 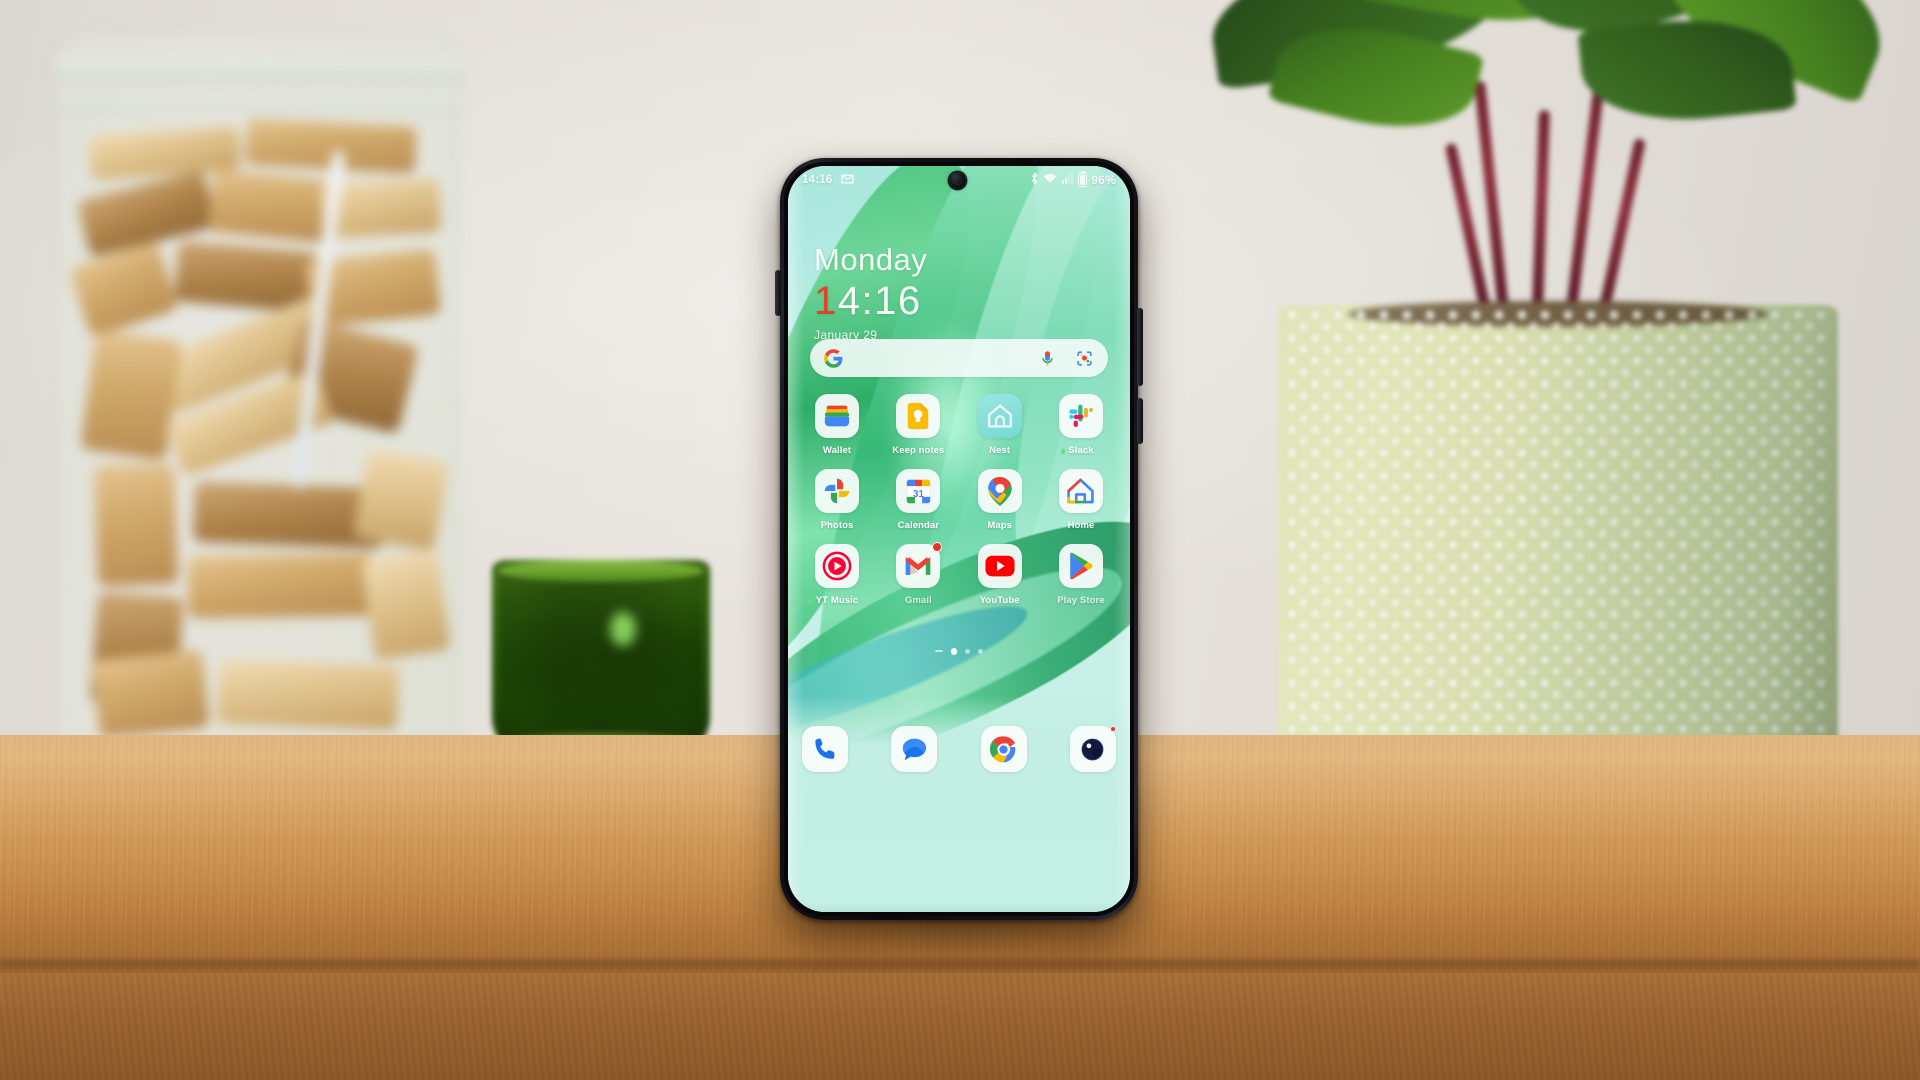 I want to click on signal-icon, so click(x=1067, y=180).